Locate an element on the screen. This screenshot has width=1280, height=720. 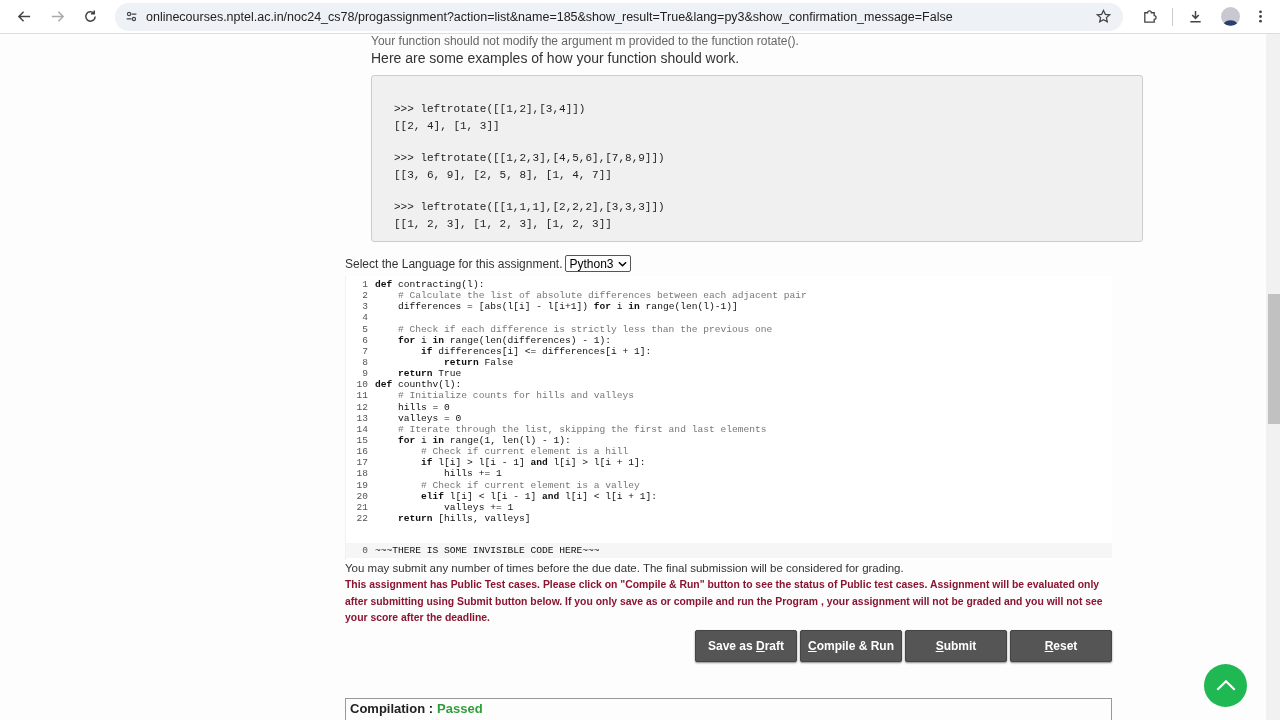
examples-heading: Here are some examples of how your function should work. is located at coordinates (556, 58).